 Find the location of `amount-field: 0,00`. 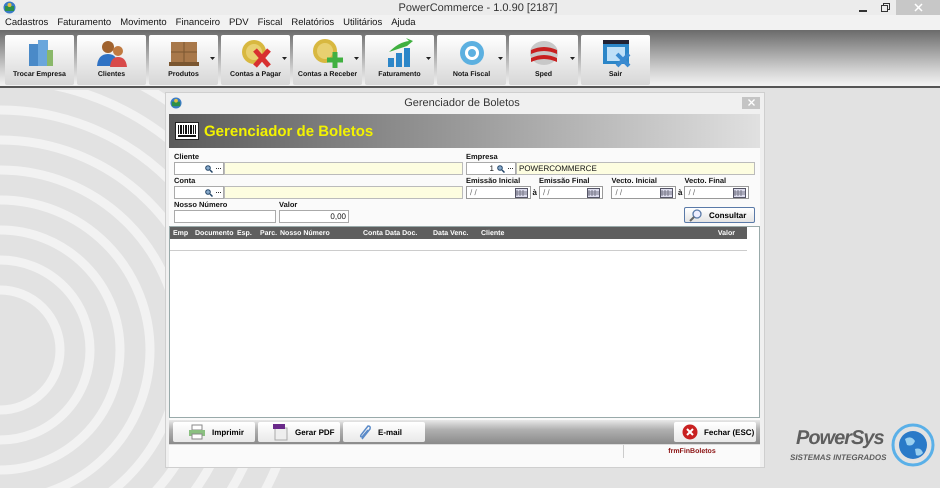

amount-field: 0,00 is located at coordinates (314, 216).